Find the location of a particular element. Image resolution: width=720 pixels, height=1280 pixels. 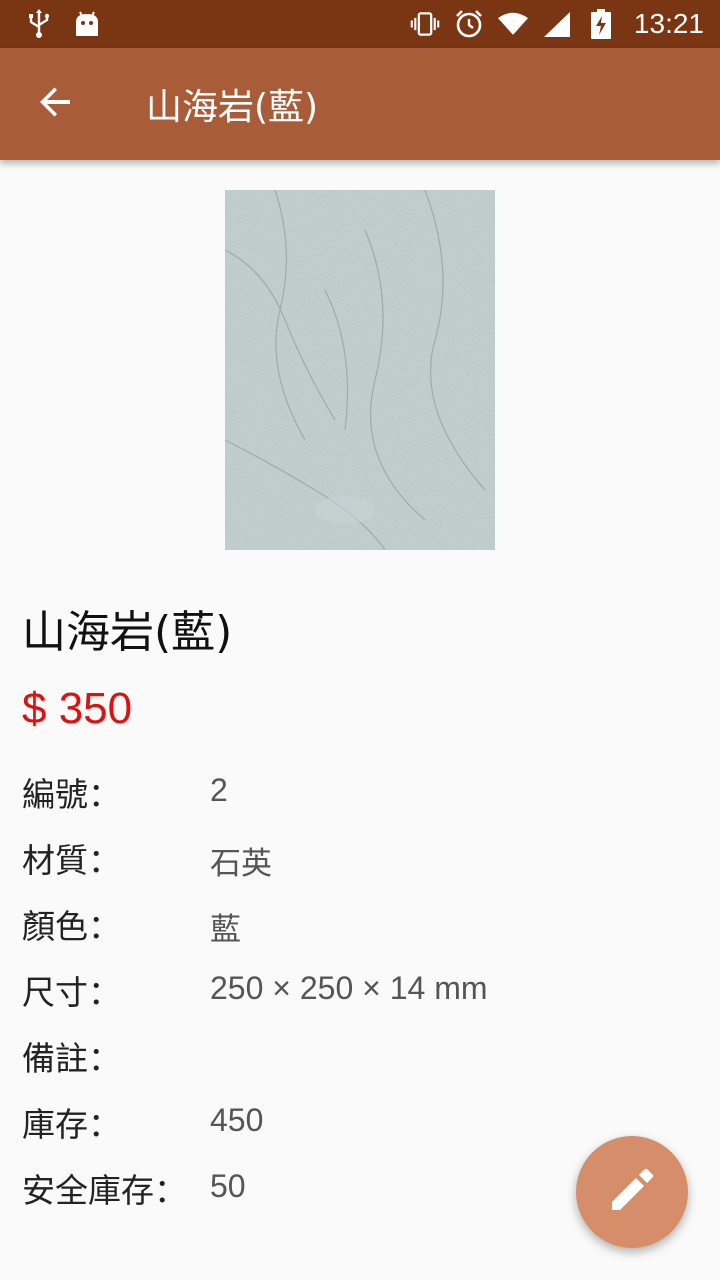

status-bar: 13:21 is located at coordinates (360, 24).